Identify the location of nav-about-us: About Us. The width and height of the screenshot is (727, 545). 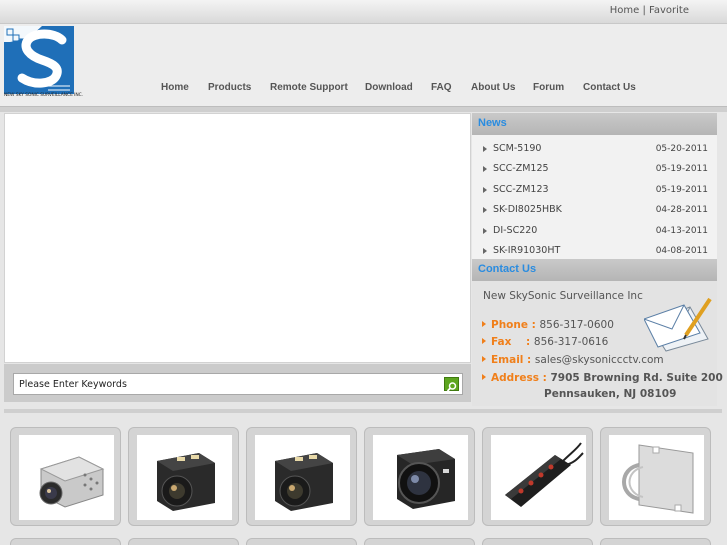
(493, 87).